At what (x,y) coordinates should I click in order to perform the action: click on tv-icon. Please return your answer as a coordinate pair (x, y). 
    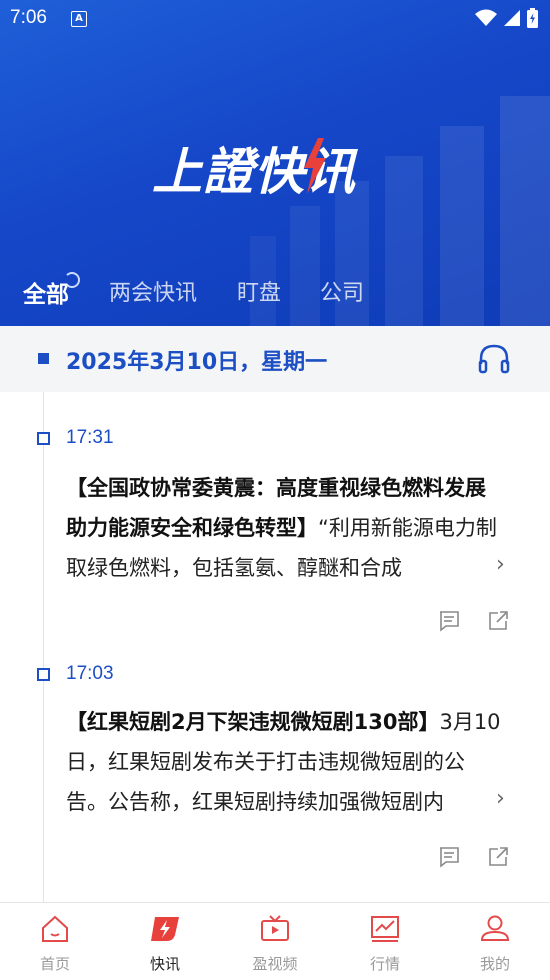
    Looking at the image, I should click on (275, 928).